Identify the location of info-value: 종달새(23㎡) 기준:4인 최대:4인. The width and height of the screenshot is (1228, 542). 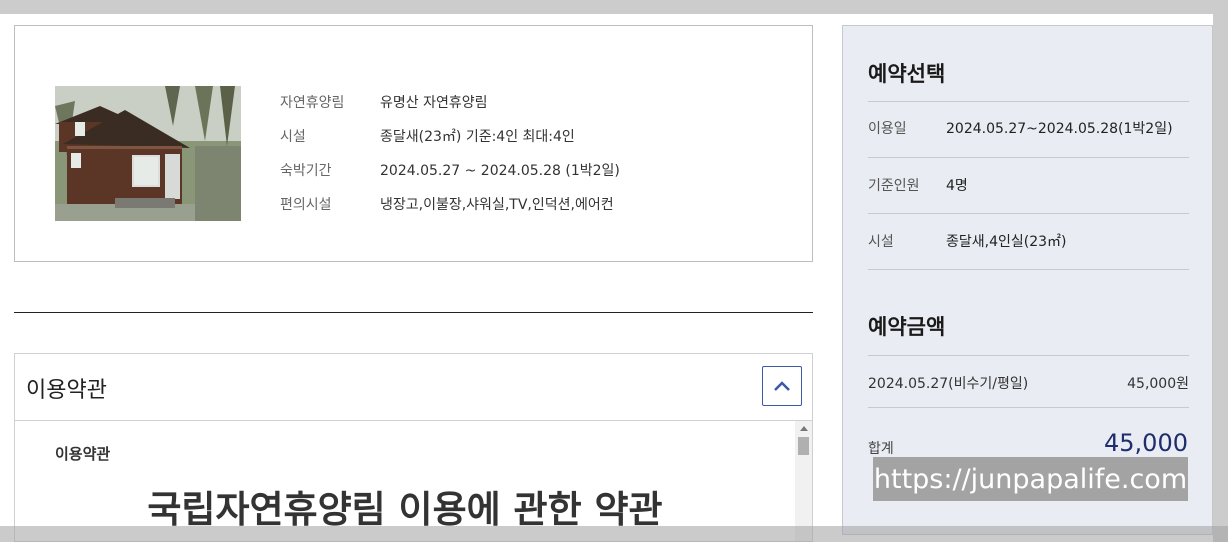
(477, 137).